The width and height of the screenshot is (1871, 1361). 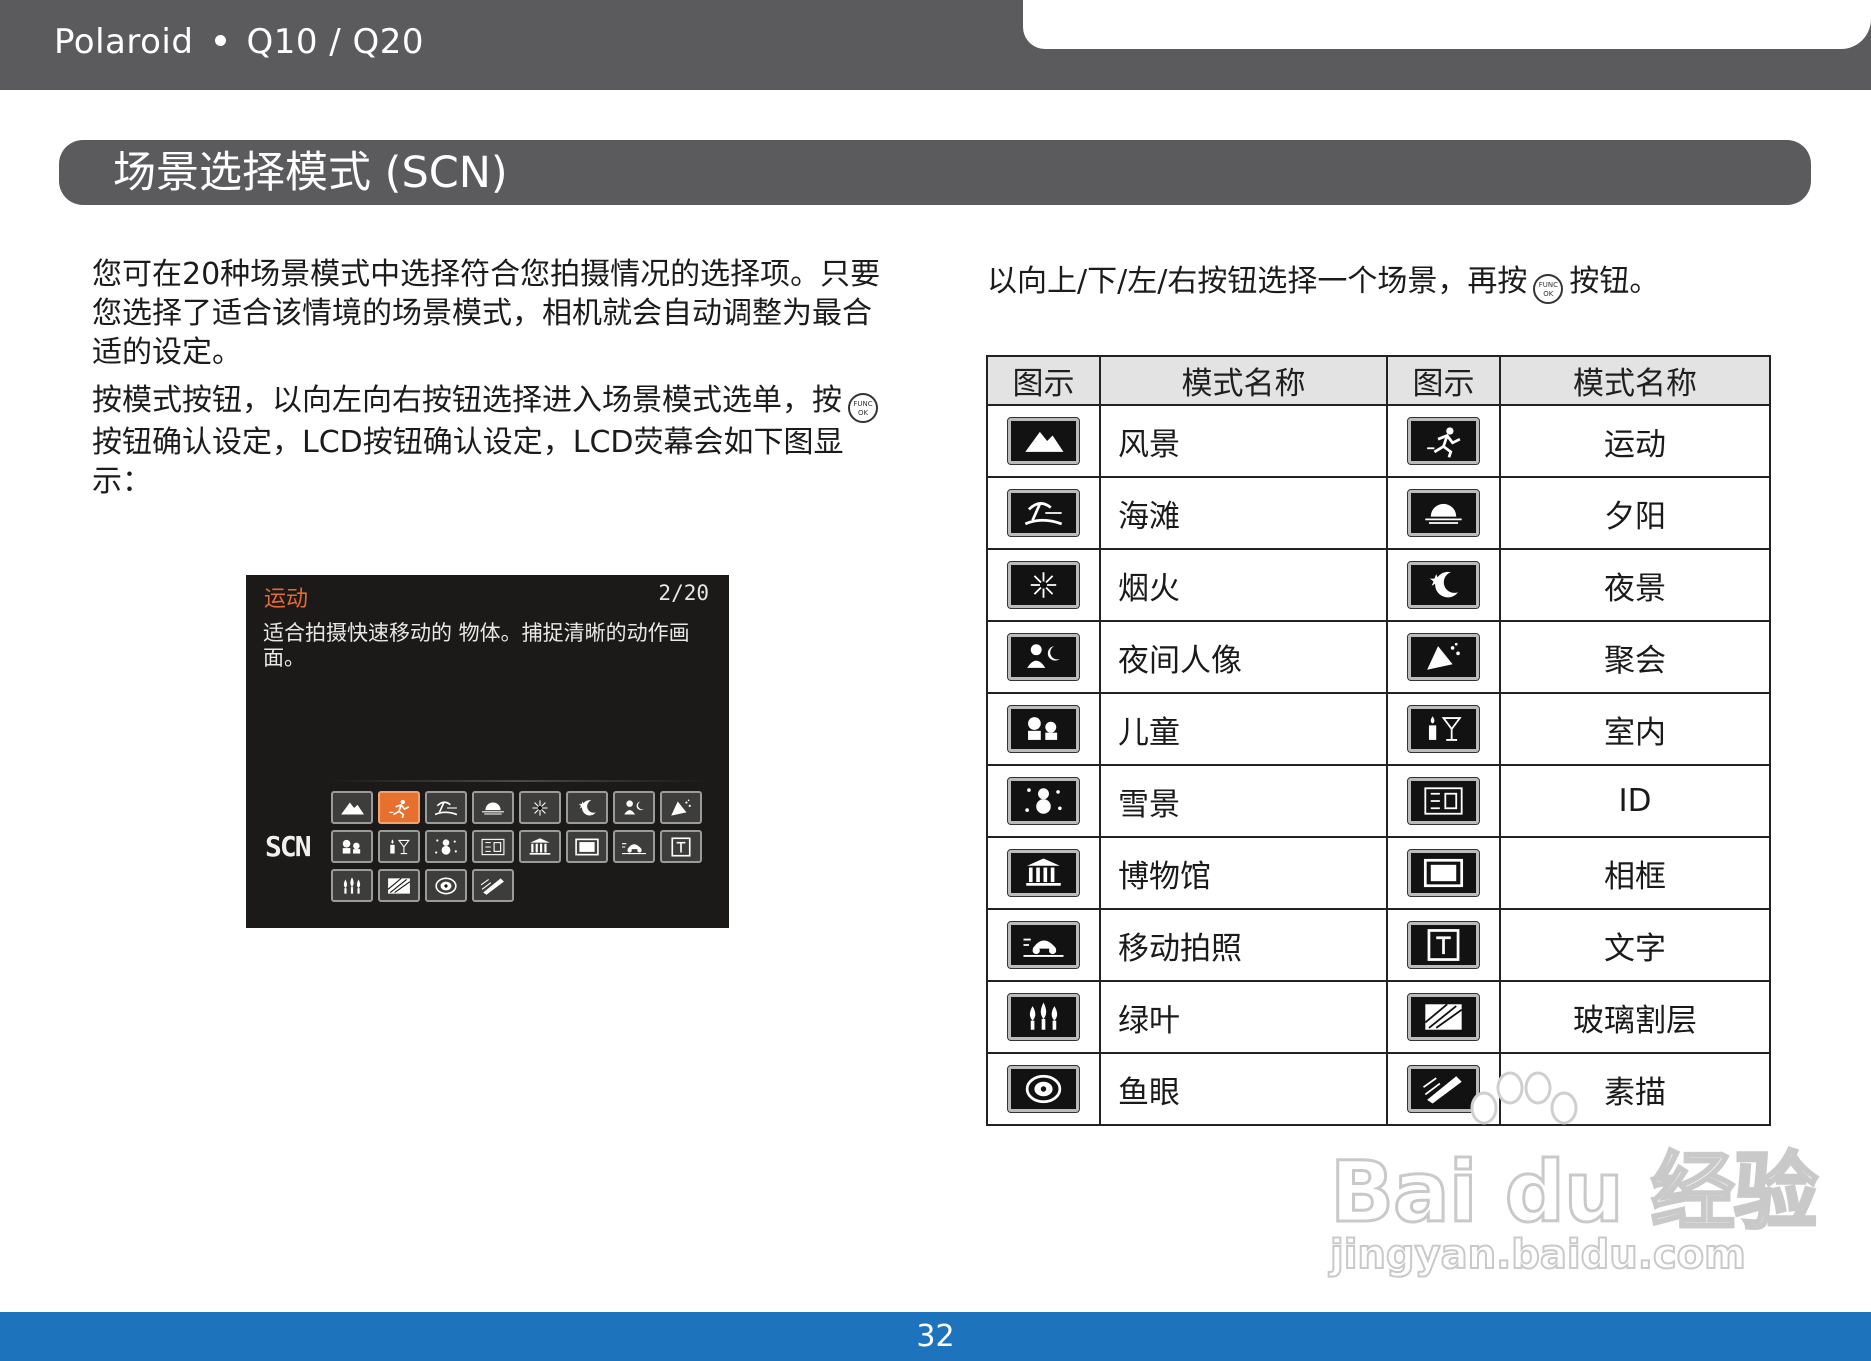 I want to click on mode-name-cell: 聚会, so click(x=1635, y=657).